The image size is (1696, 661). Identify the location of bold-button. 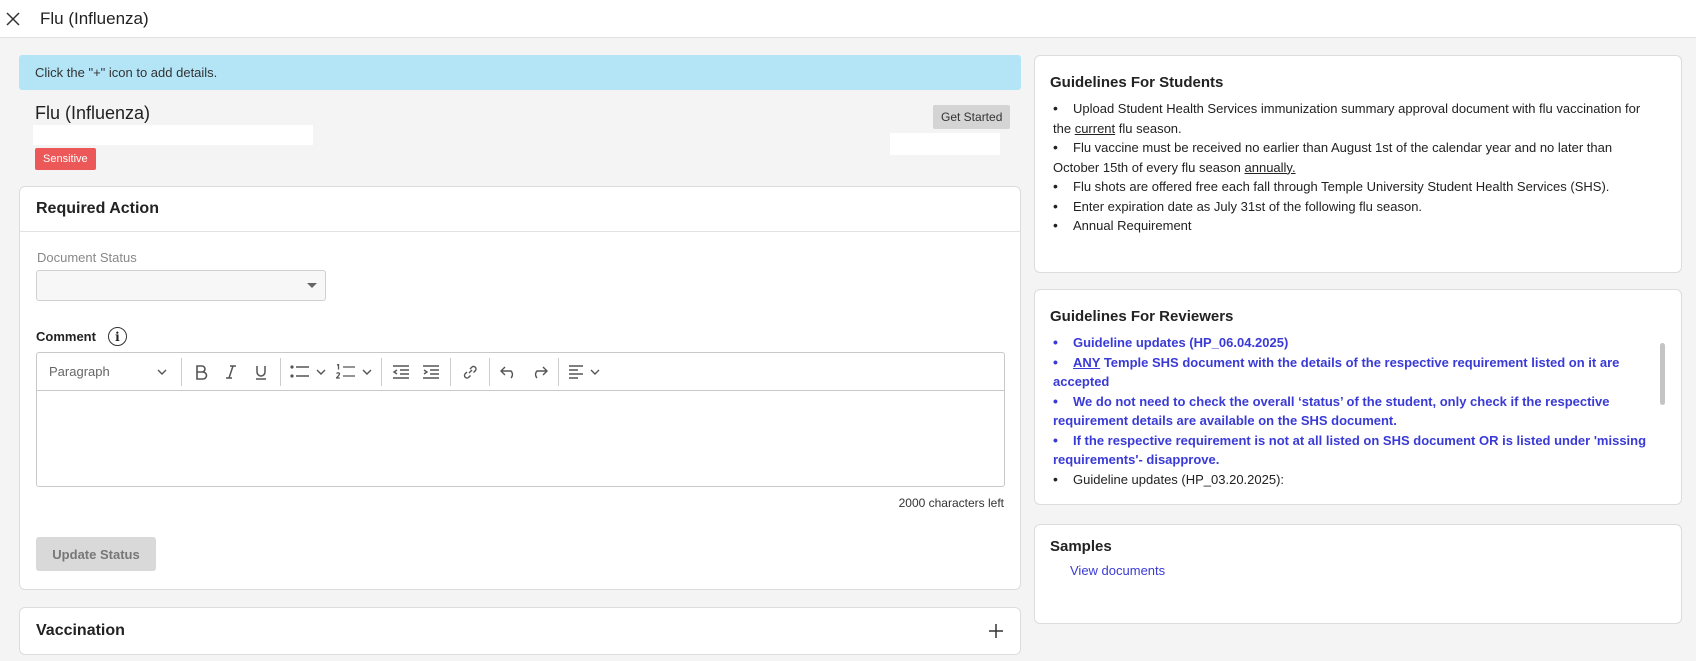
(201, 372).